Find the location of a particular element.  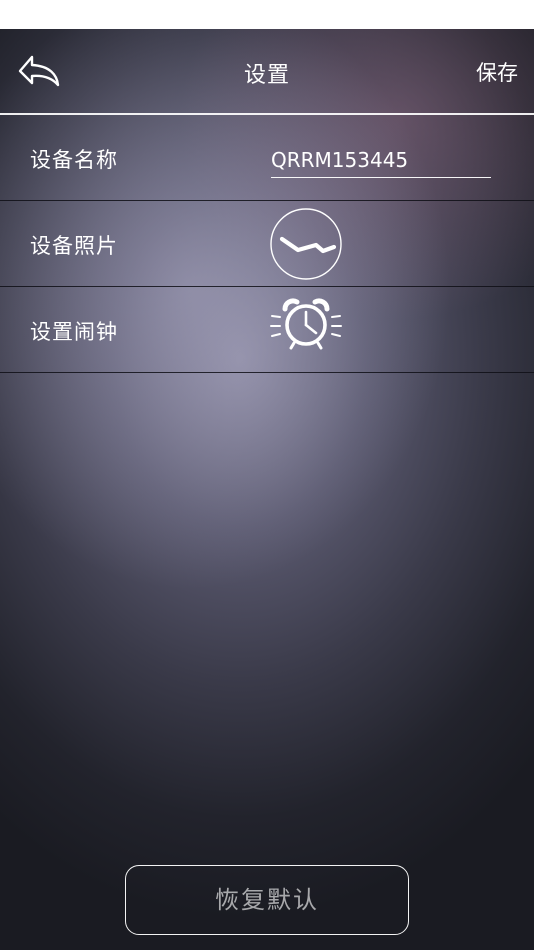

status-bar is located at coordinates (267, 14).